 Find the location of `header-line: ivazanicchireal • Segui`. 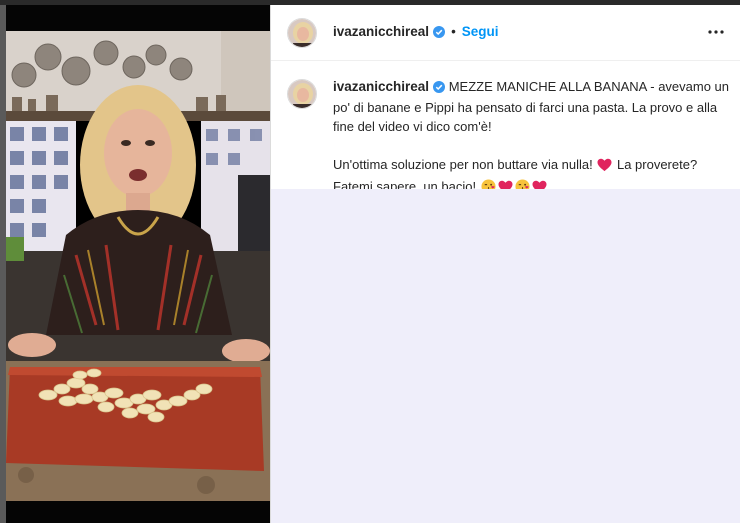

header-line: ivazanicchireal • Segui is located at coordinates (416, 32).